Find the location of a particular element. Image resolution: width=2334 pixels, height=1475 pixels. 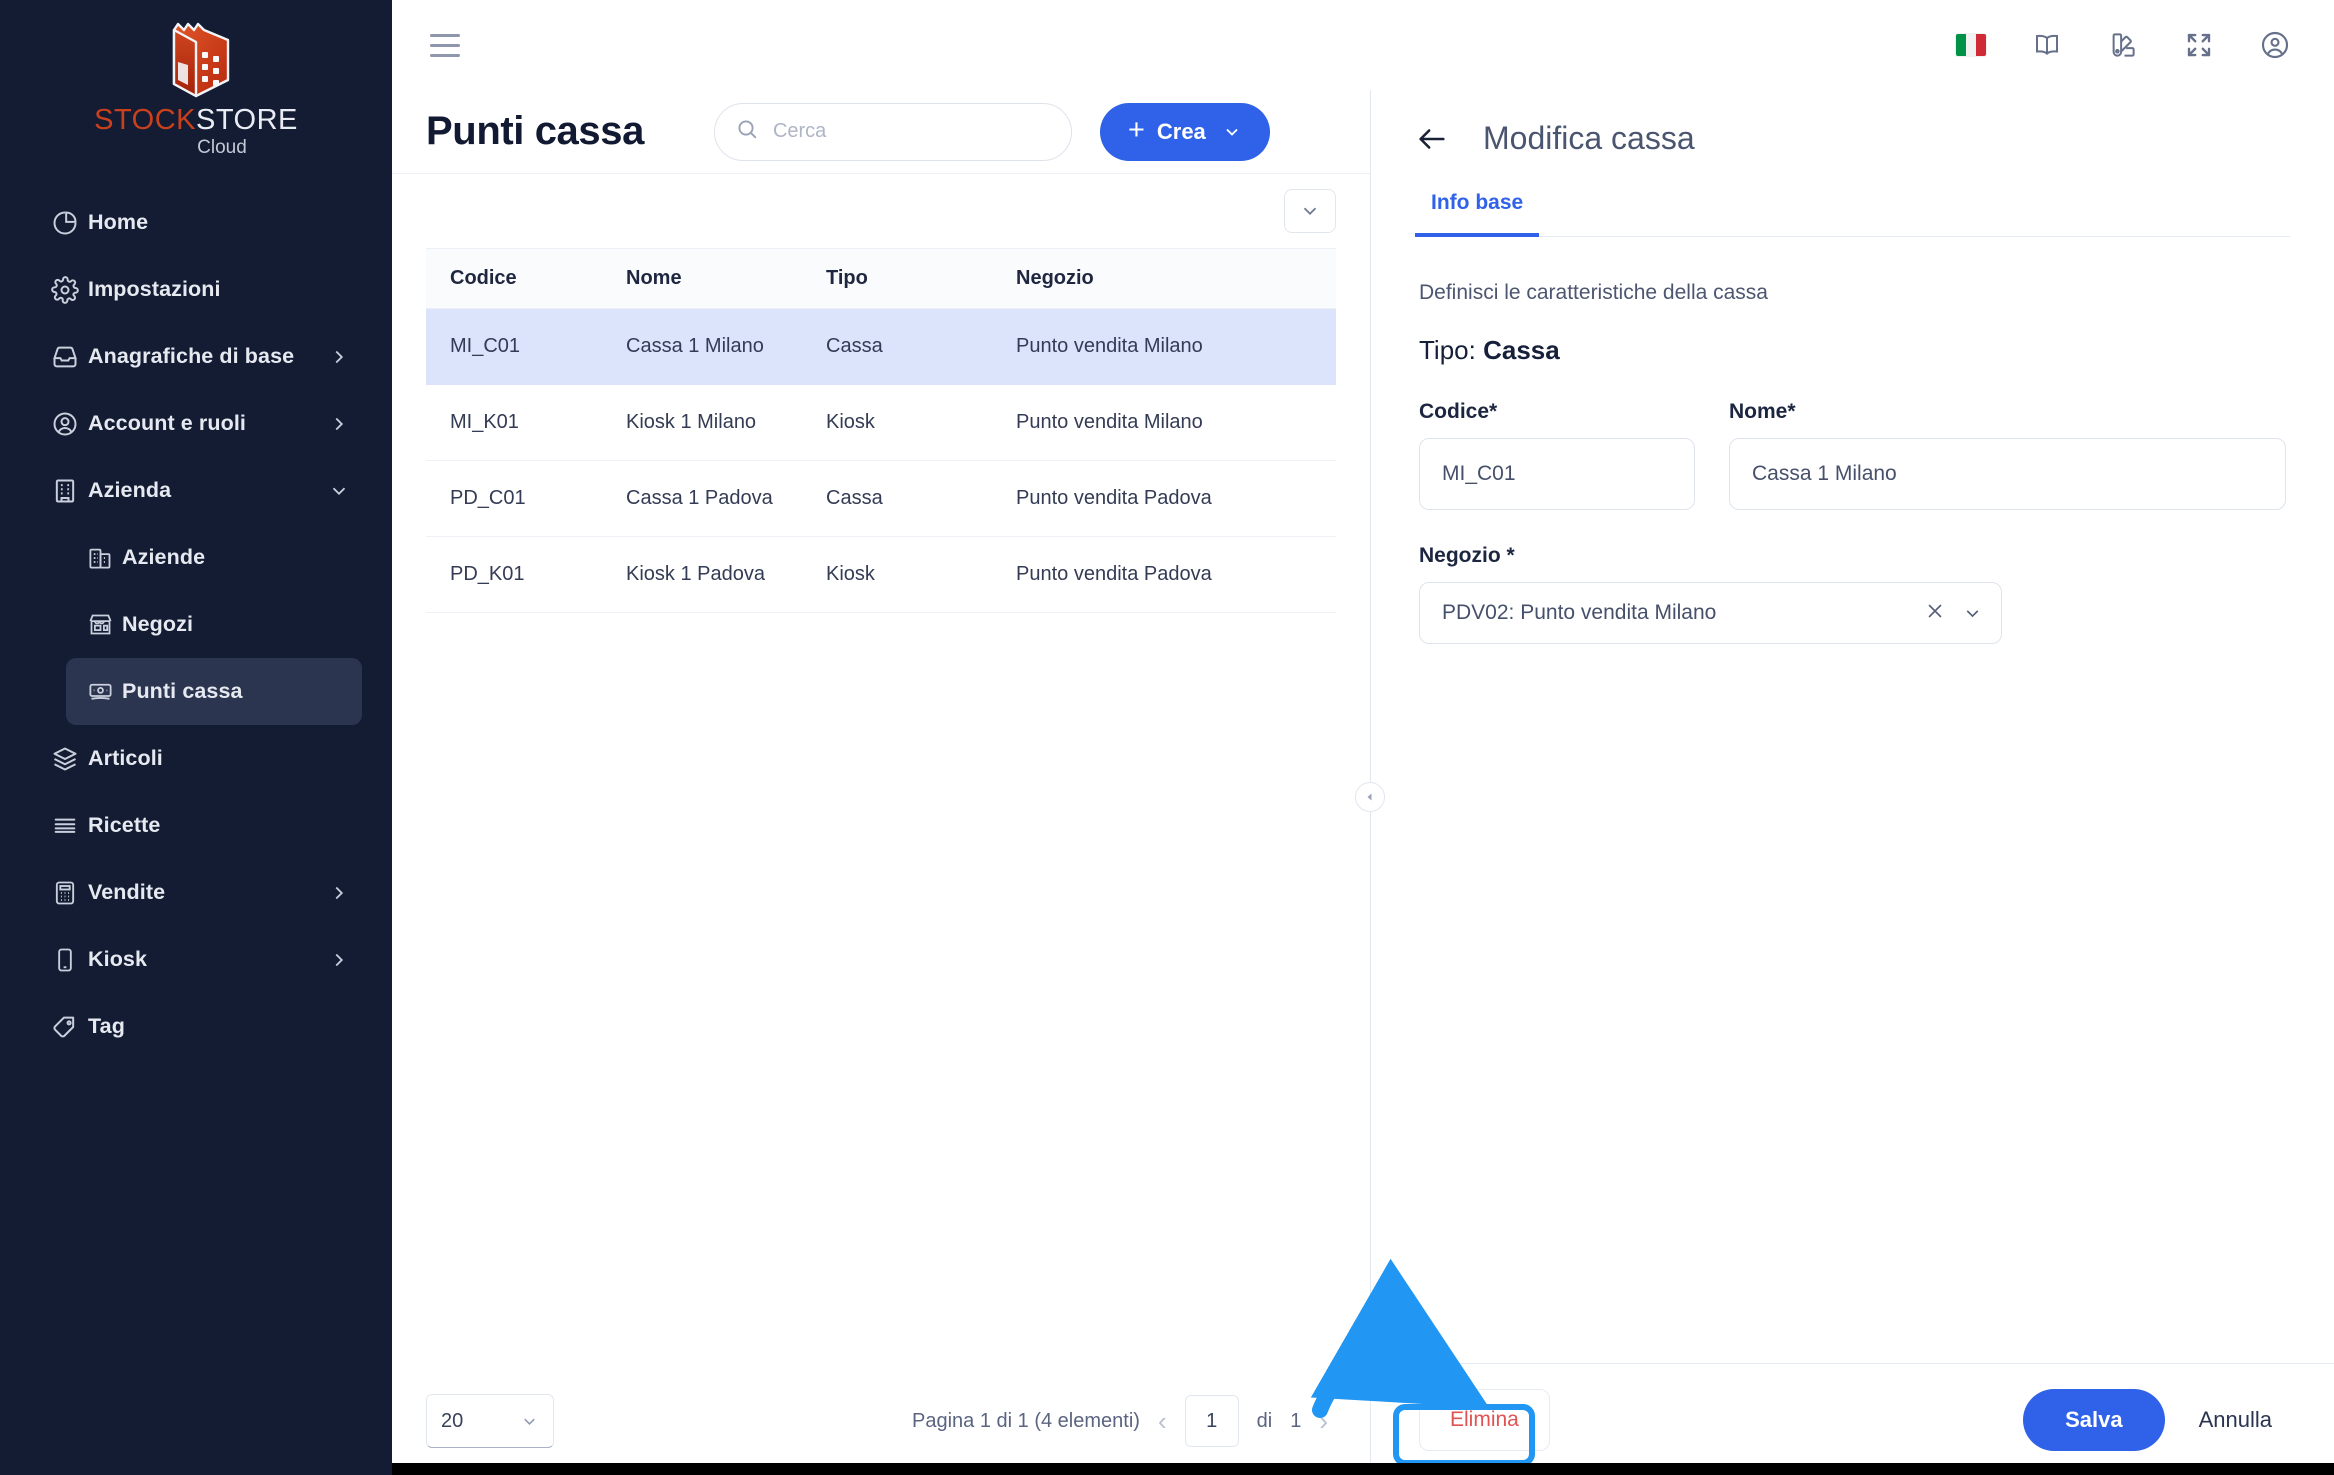

codice-input is located at coordinates (1557, 474).